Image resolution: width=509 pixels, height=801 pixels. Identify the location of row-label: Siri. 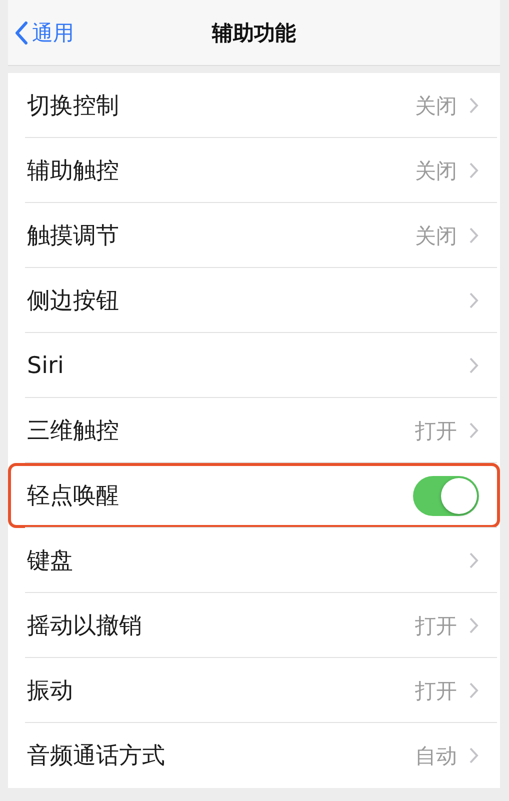
(46, 365).